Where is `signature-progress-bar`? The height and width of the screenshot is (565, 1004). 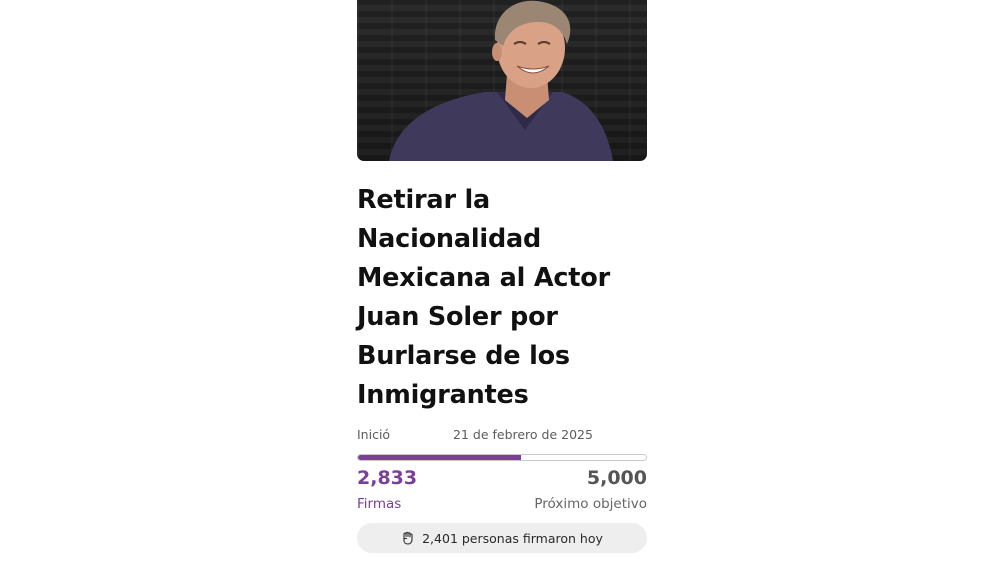 signature-progress-bar is located at coordinates (502, 457).